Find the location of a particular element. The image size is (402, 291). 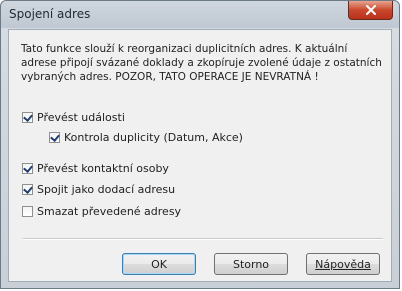

checkbox-prevest-udalosti-box is located at coordinates (27, 117).